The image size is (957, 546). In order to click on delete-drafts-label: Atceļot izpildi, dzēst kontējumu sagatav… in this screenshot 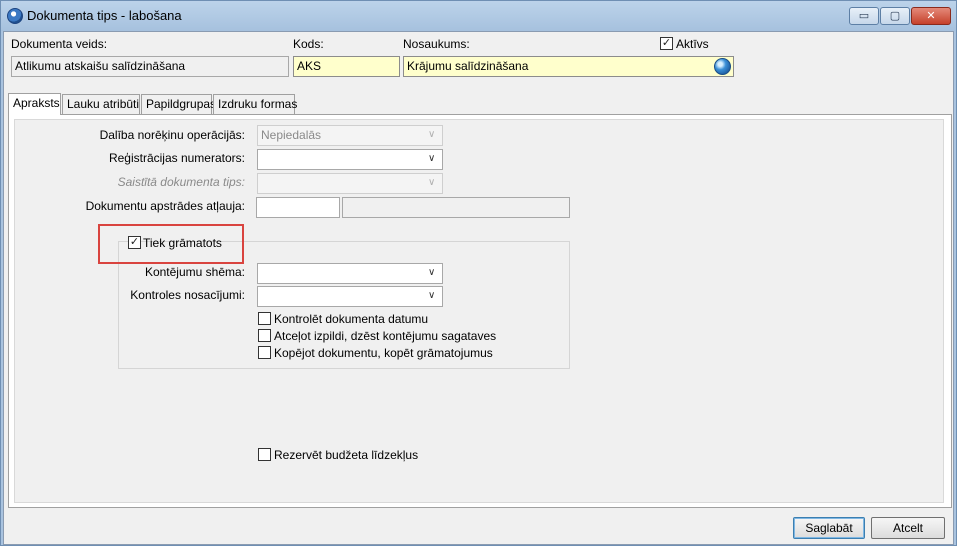, I will do `click(385, 336)`.